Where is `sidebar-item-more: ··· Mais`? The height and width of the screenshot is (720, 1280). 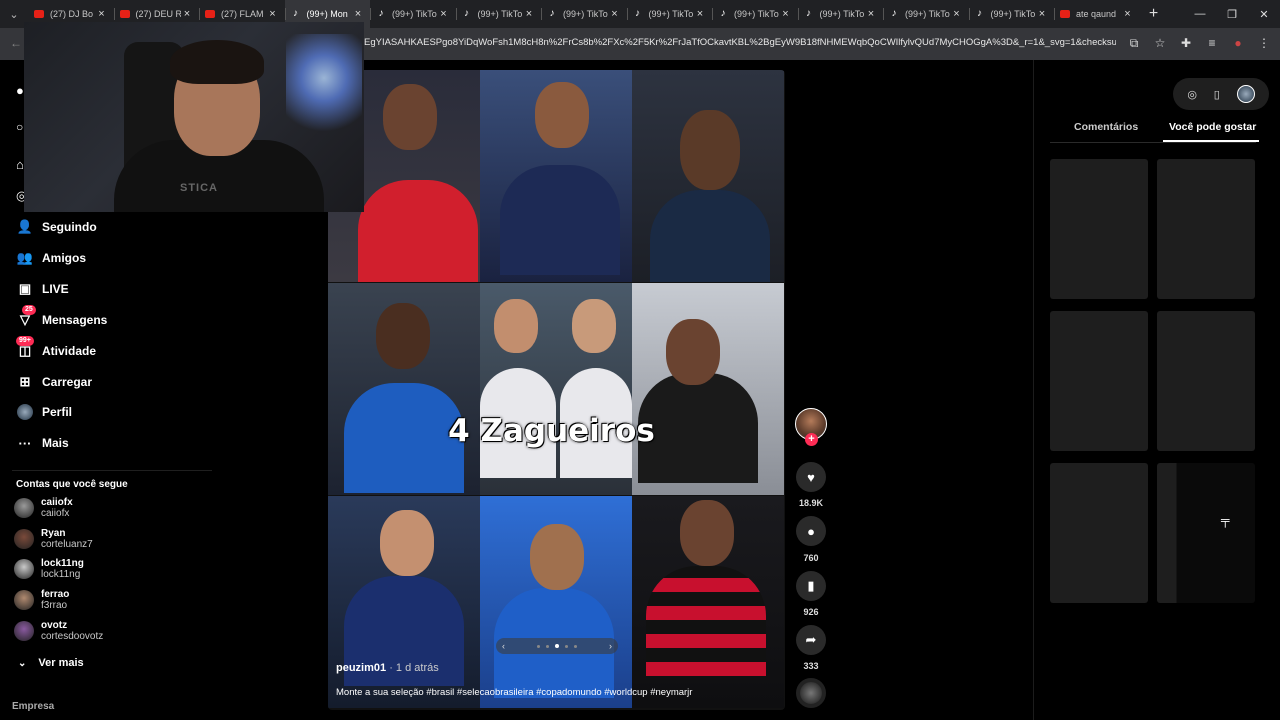
sidebar-item-more: ··· Mais is located at coordinates (42, 443).